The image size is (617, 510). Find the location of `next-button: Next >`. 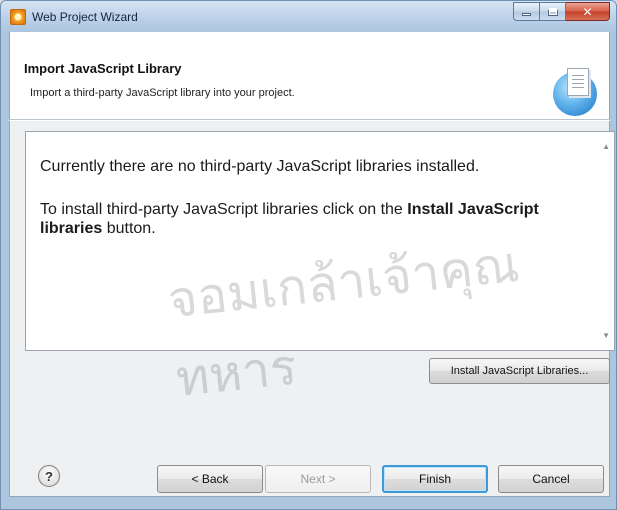

next-button: Next > is located at coordinates (318, 479).